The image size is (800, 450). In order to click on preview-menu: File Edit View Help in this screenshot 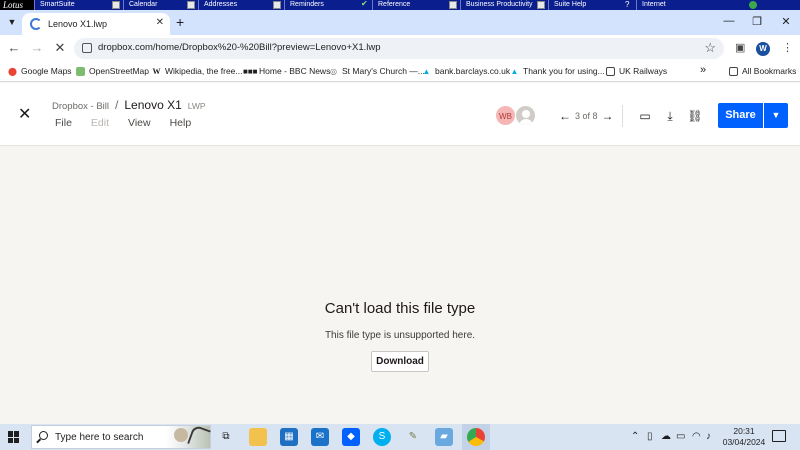, I will do `click(132, 123)`.